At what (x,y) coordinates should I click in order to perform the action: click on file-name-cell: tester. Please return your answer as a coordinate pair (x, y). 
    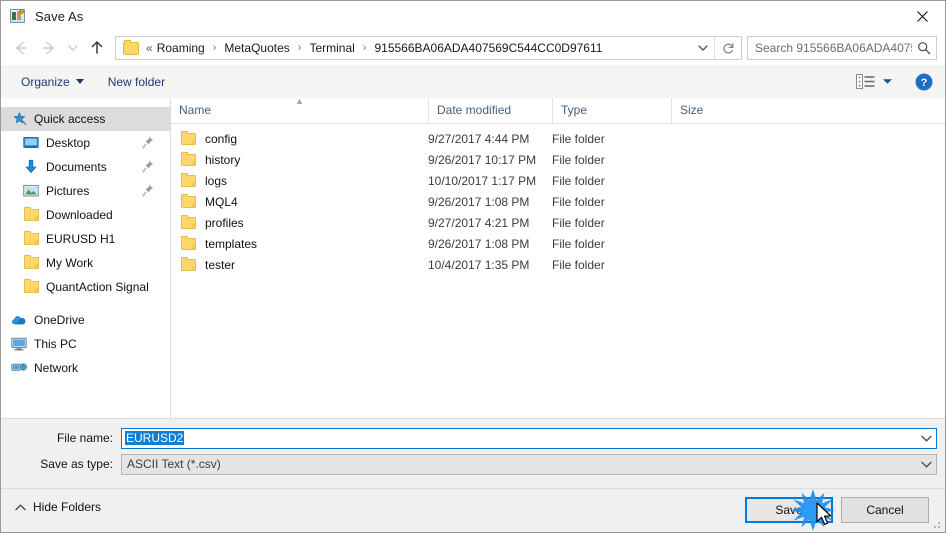
    Looking at the image, I should click on (299, 264).